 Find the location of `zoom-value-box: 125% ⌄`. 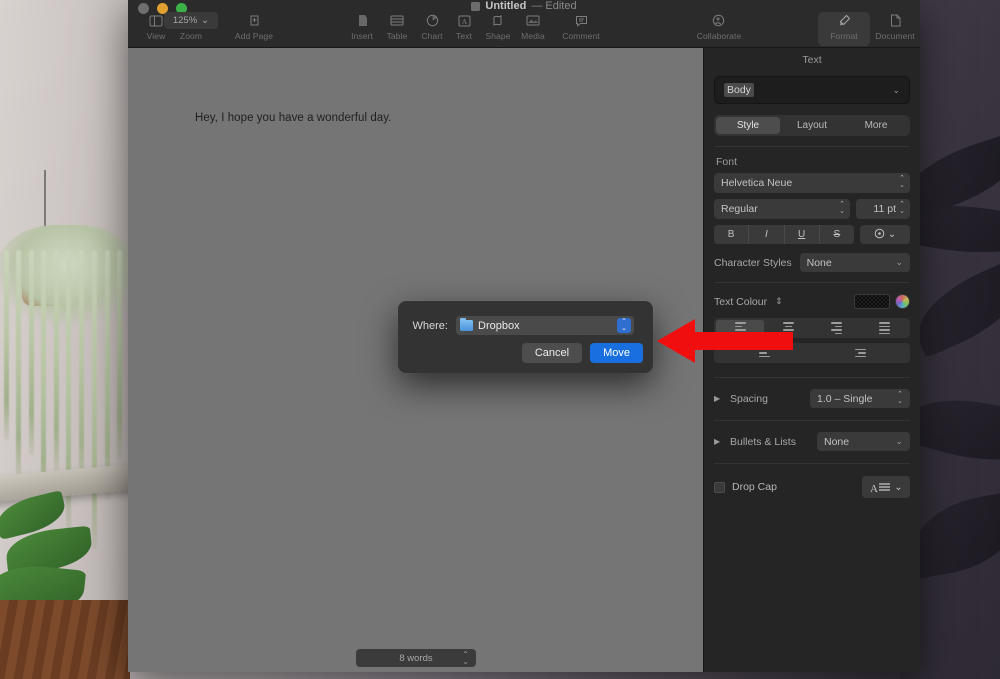

zoom-value-box: 125% ⌄ is located at coordinates (191, 20).